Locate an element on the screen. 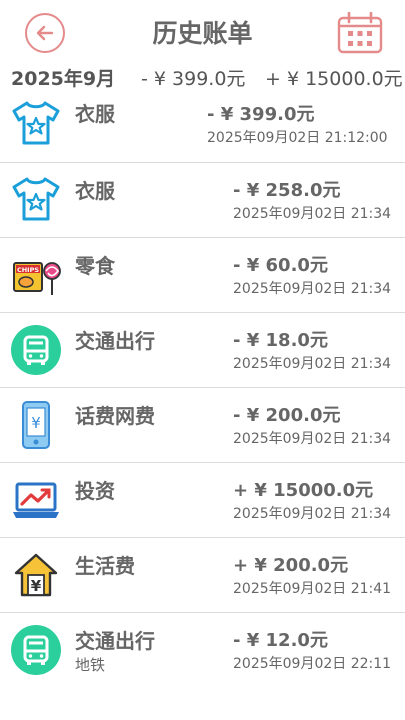 This screenshot has height=720, width=405. bill-row: 交通出行 - ¥ 18.0元 2025年09月02日 21:34 is located at coordinates (202, 350).